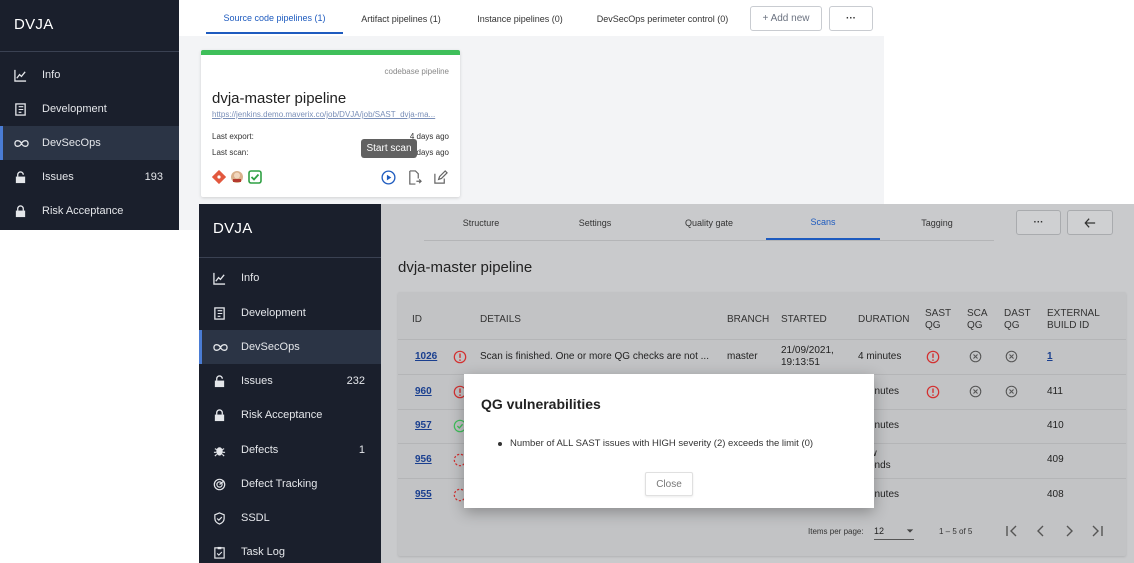 Image resolution: width=1134 pixels, height=563 pixels. What do you see at coordinates (255, 177) in the screenshot?
I see `sast-check-icon` at bounding box center [255, 177].